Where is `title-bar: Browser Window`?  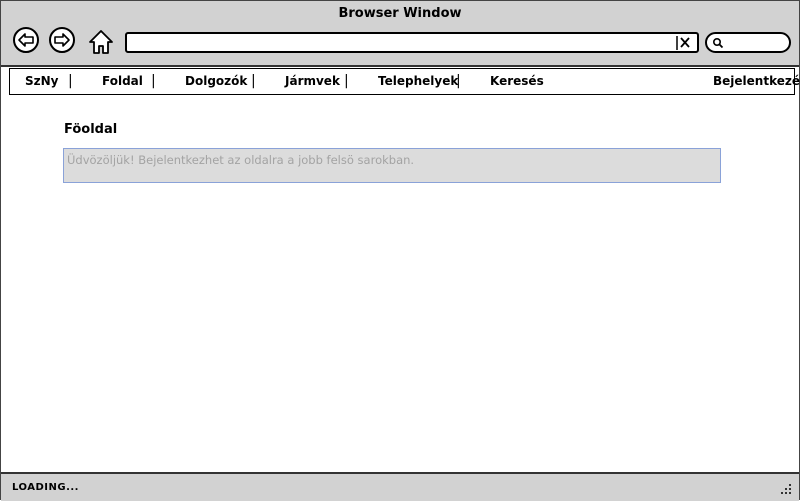
title-bar: Browser Window is located at coordinates (400, 34).